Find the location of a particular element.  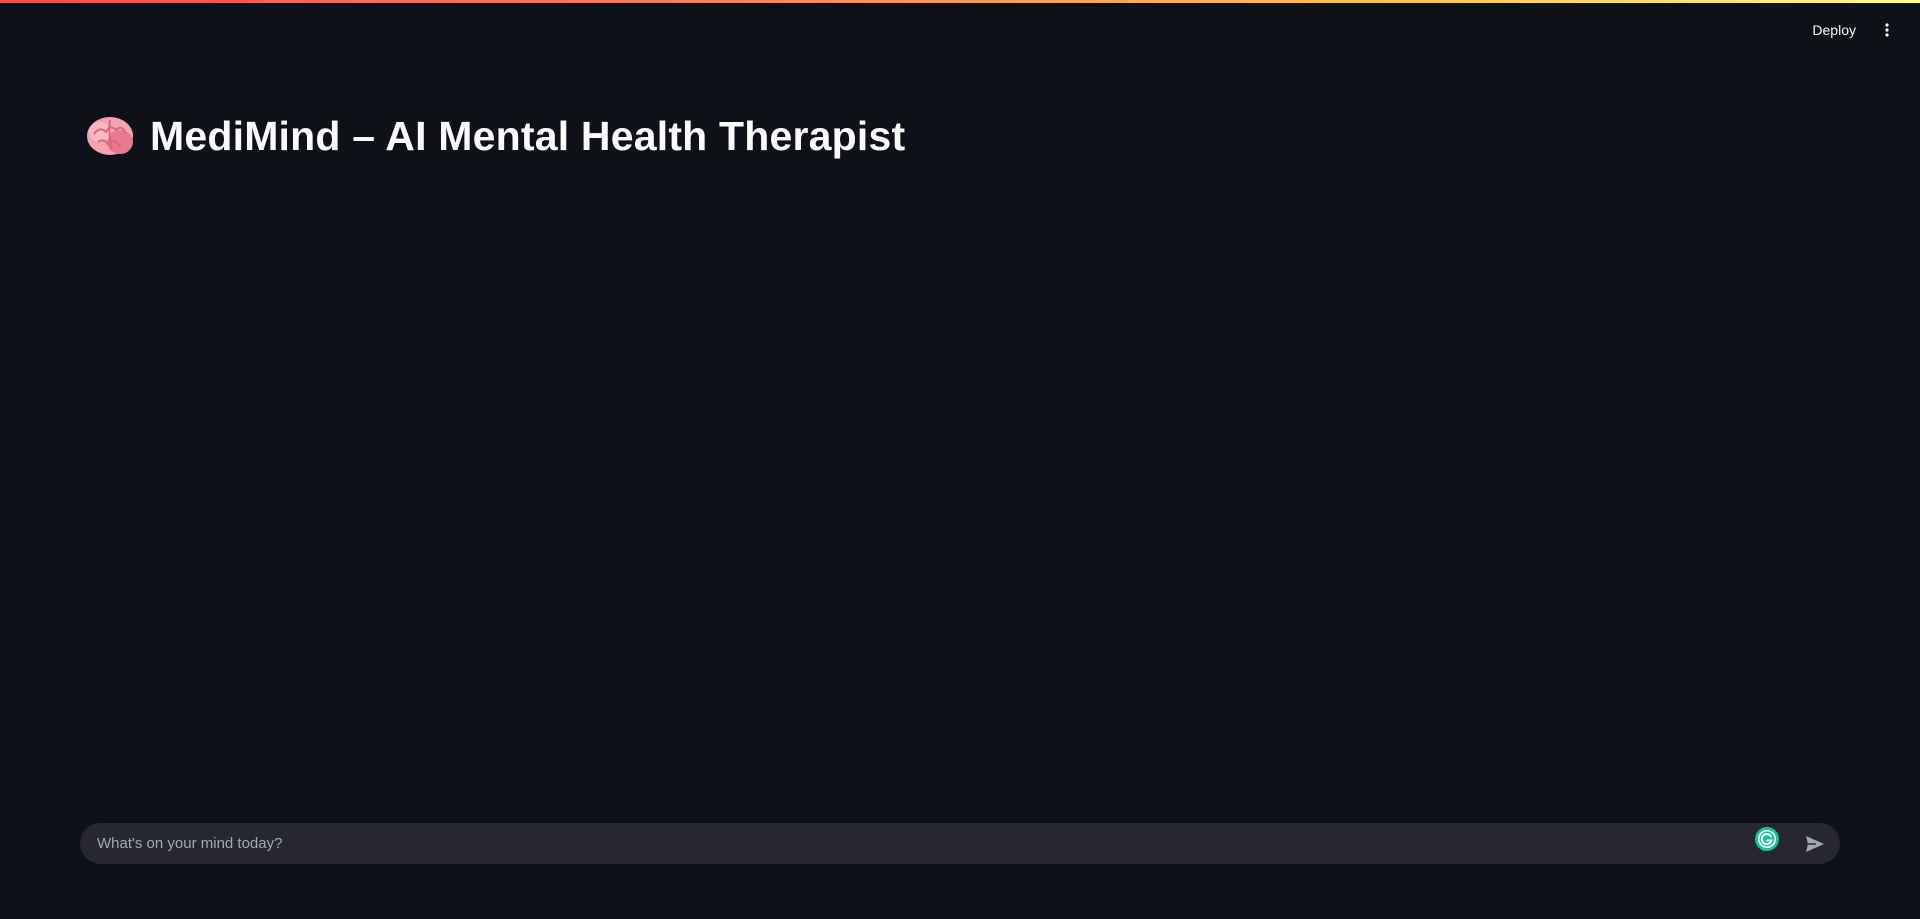

title-row: MediMind – AI Mental Health Therapist is located at coordinates (494, 136).